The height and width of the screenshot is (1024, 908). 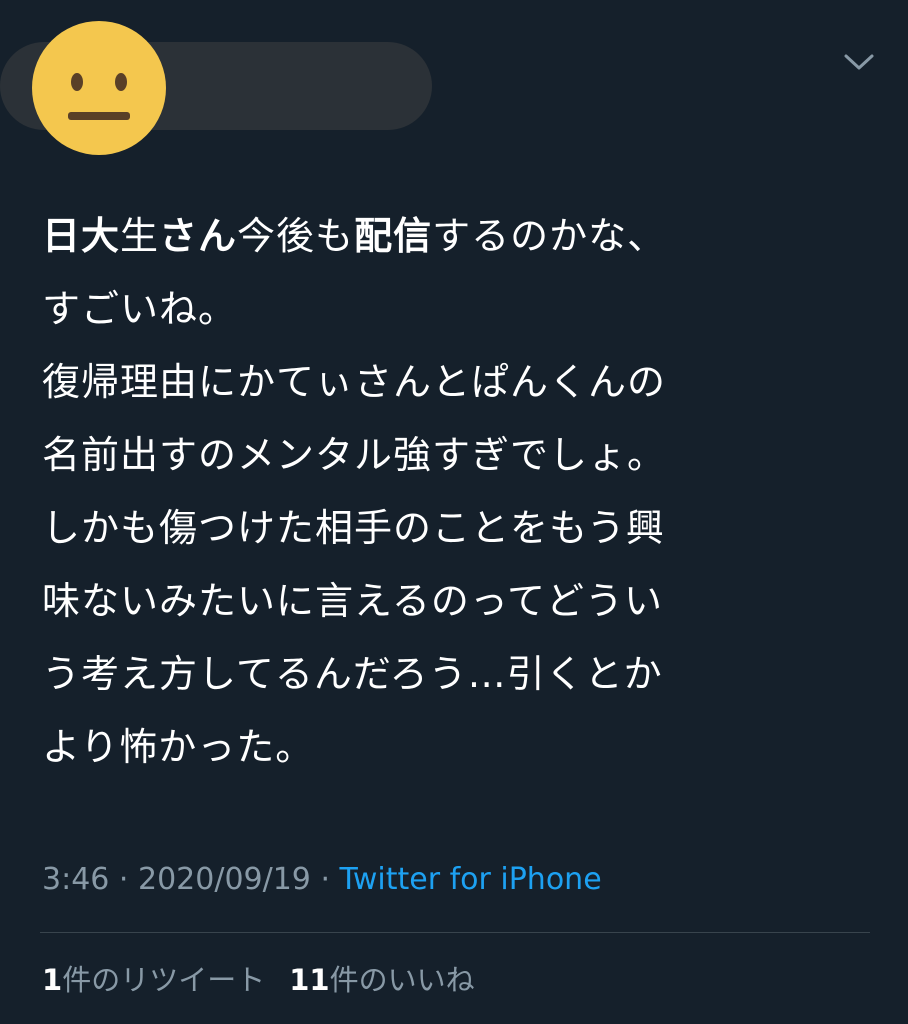 What do you see at coordinates (309, 980) in the screenshot?
I see `like-count: 11` at bounding box center [309, 980].